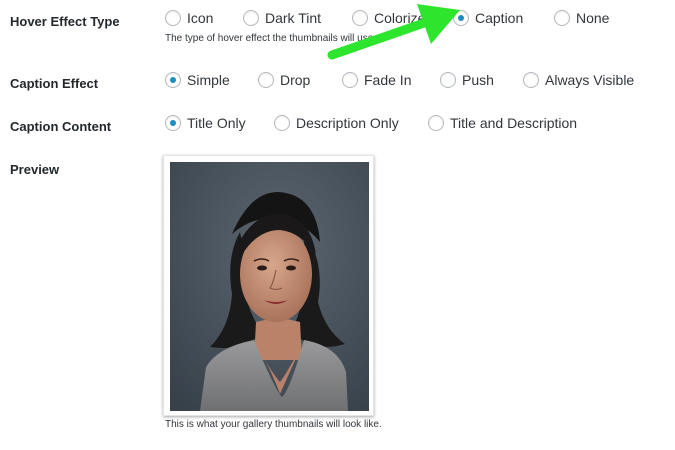 This screenshot has height=450, width=675. I want to click on caption-content-label: Caption Content, so click(61, 126).